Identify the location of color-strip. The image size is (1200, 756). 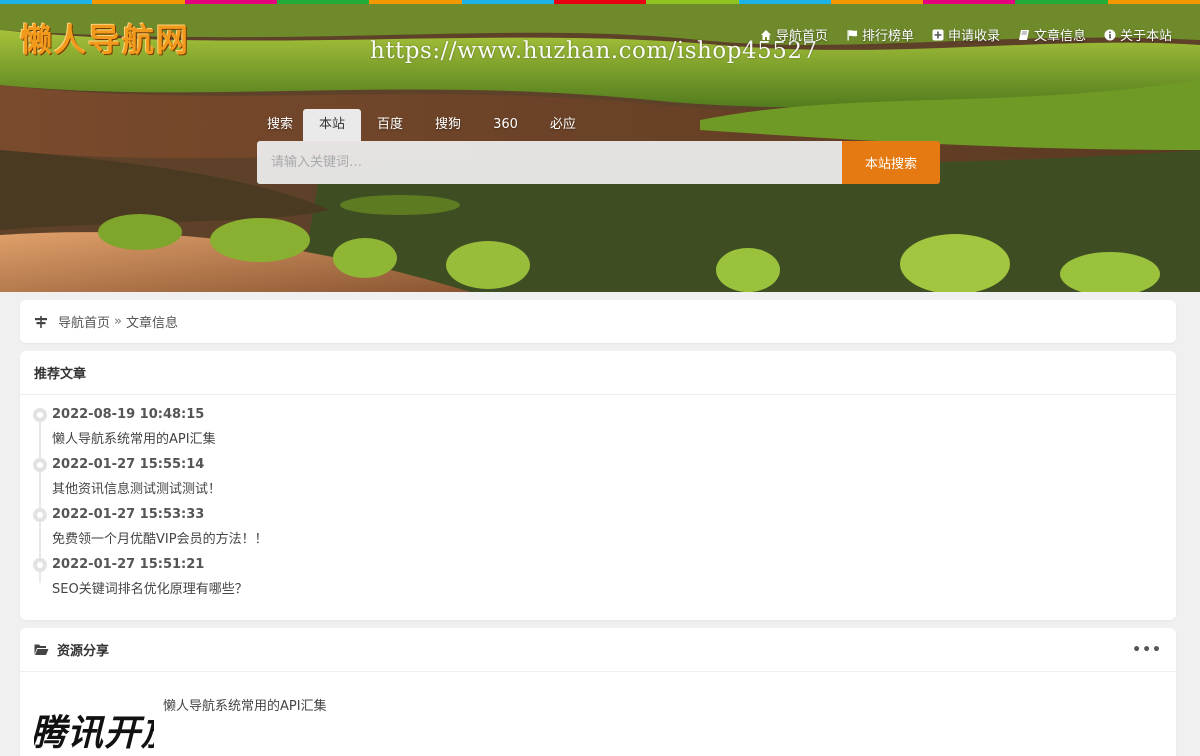
(600, 2).